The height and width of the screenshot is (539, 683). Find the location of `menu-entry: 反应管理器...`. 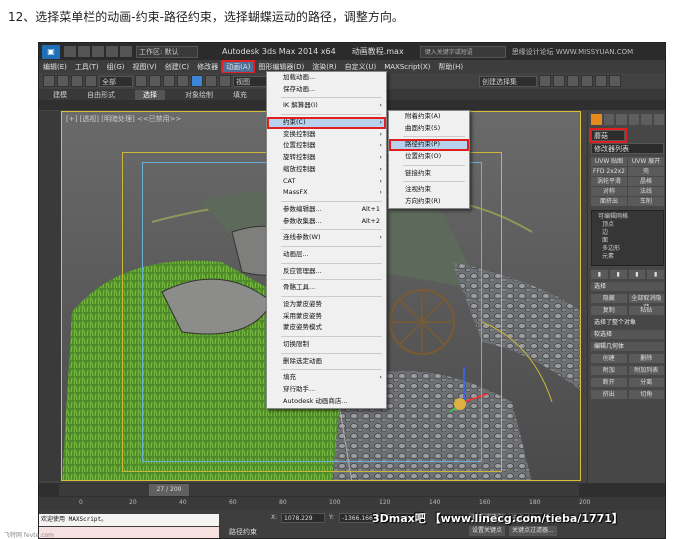

menu-entry: 反应管理器... is located at coordinates (326, 272).